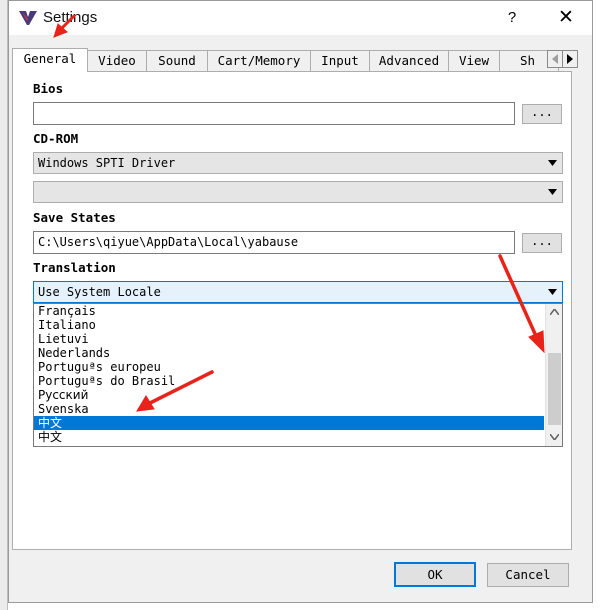  What do you see at coordinates (48, 88) in the screenshot?
I see `bios-label: Bios` at bounding box center [48, 88].